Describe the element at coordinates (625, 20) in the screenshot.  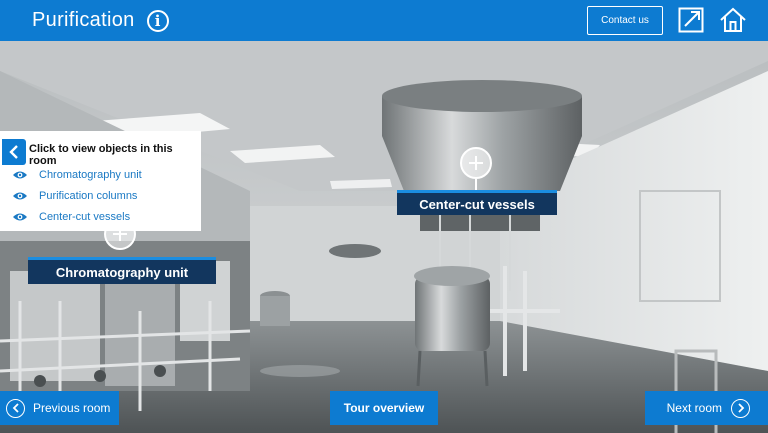
I see `contact-us-button: Contact us` at that location.